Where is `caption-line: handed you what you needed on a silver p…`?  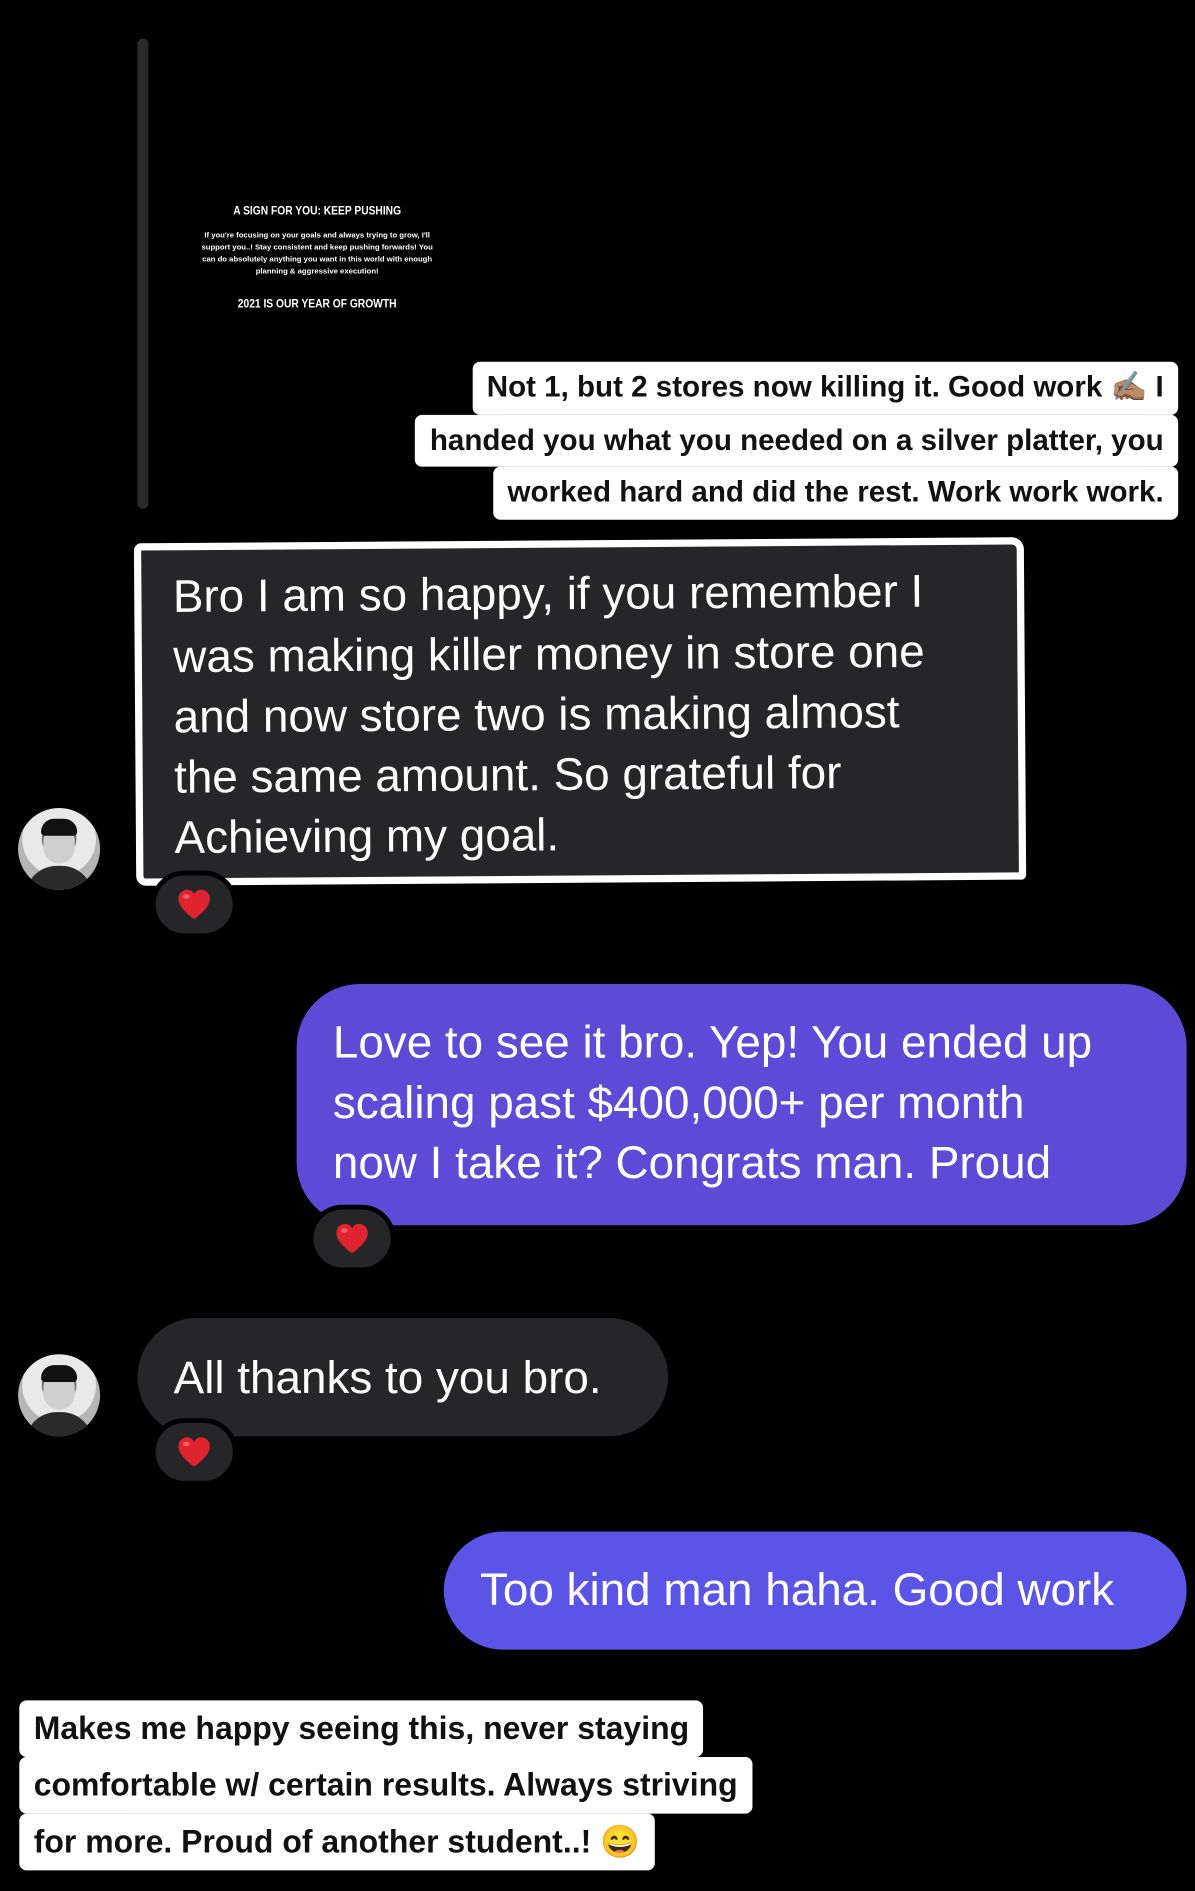 caption-line: handed you what you needed on a silver p… is located at coordinates (797, 440).